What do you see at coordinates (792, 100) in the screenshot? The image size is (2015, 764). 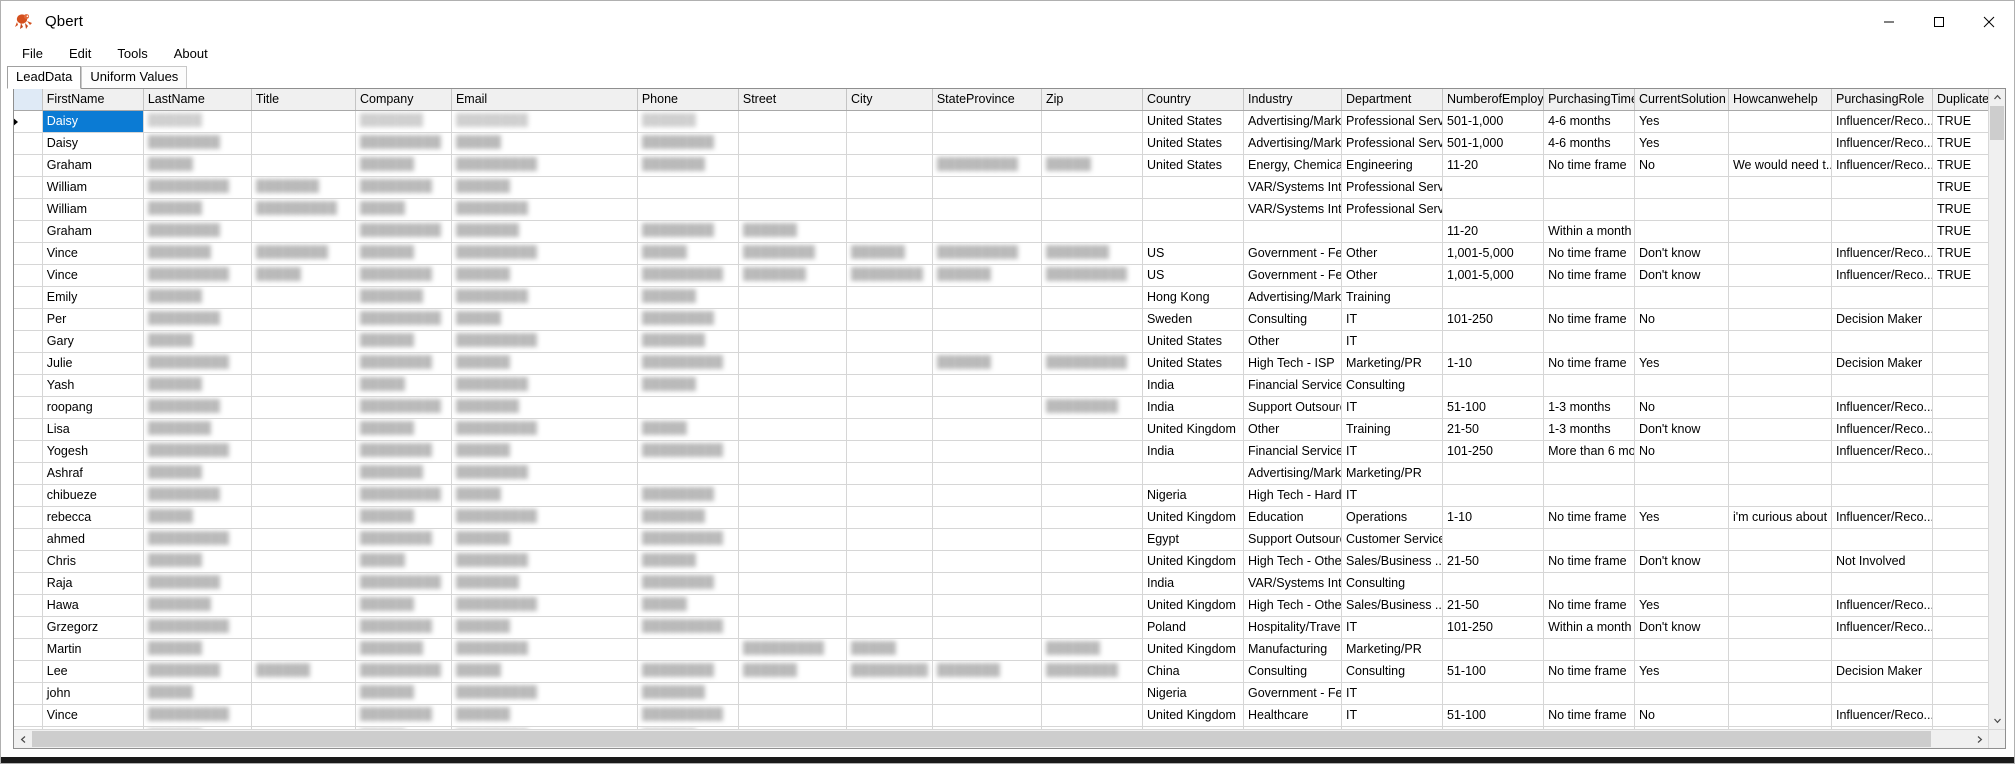 I see `column-header-street: Street` at bounding box center [792, 100].